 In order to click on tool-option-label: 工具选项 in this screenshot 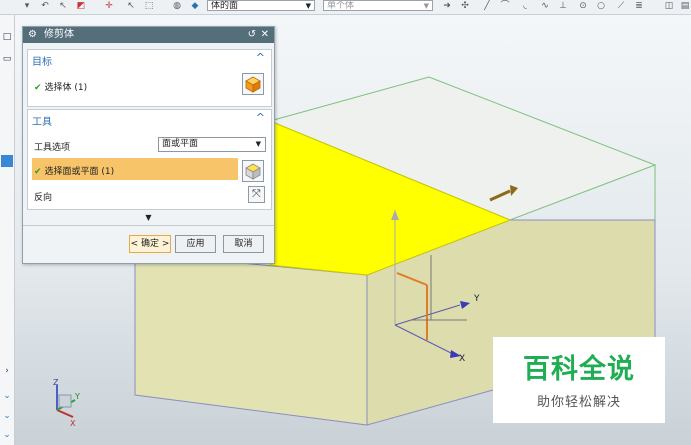, I will do `click(52, 148)`.